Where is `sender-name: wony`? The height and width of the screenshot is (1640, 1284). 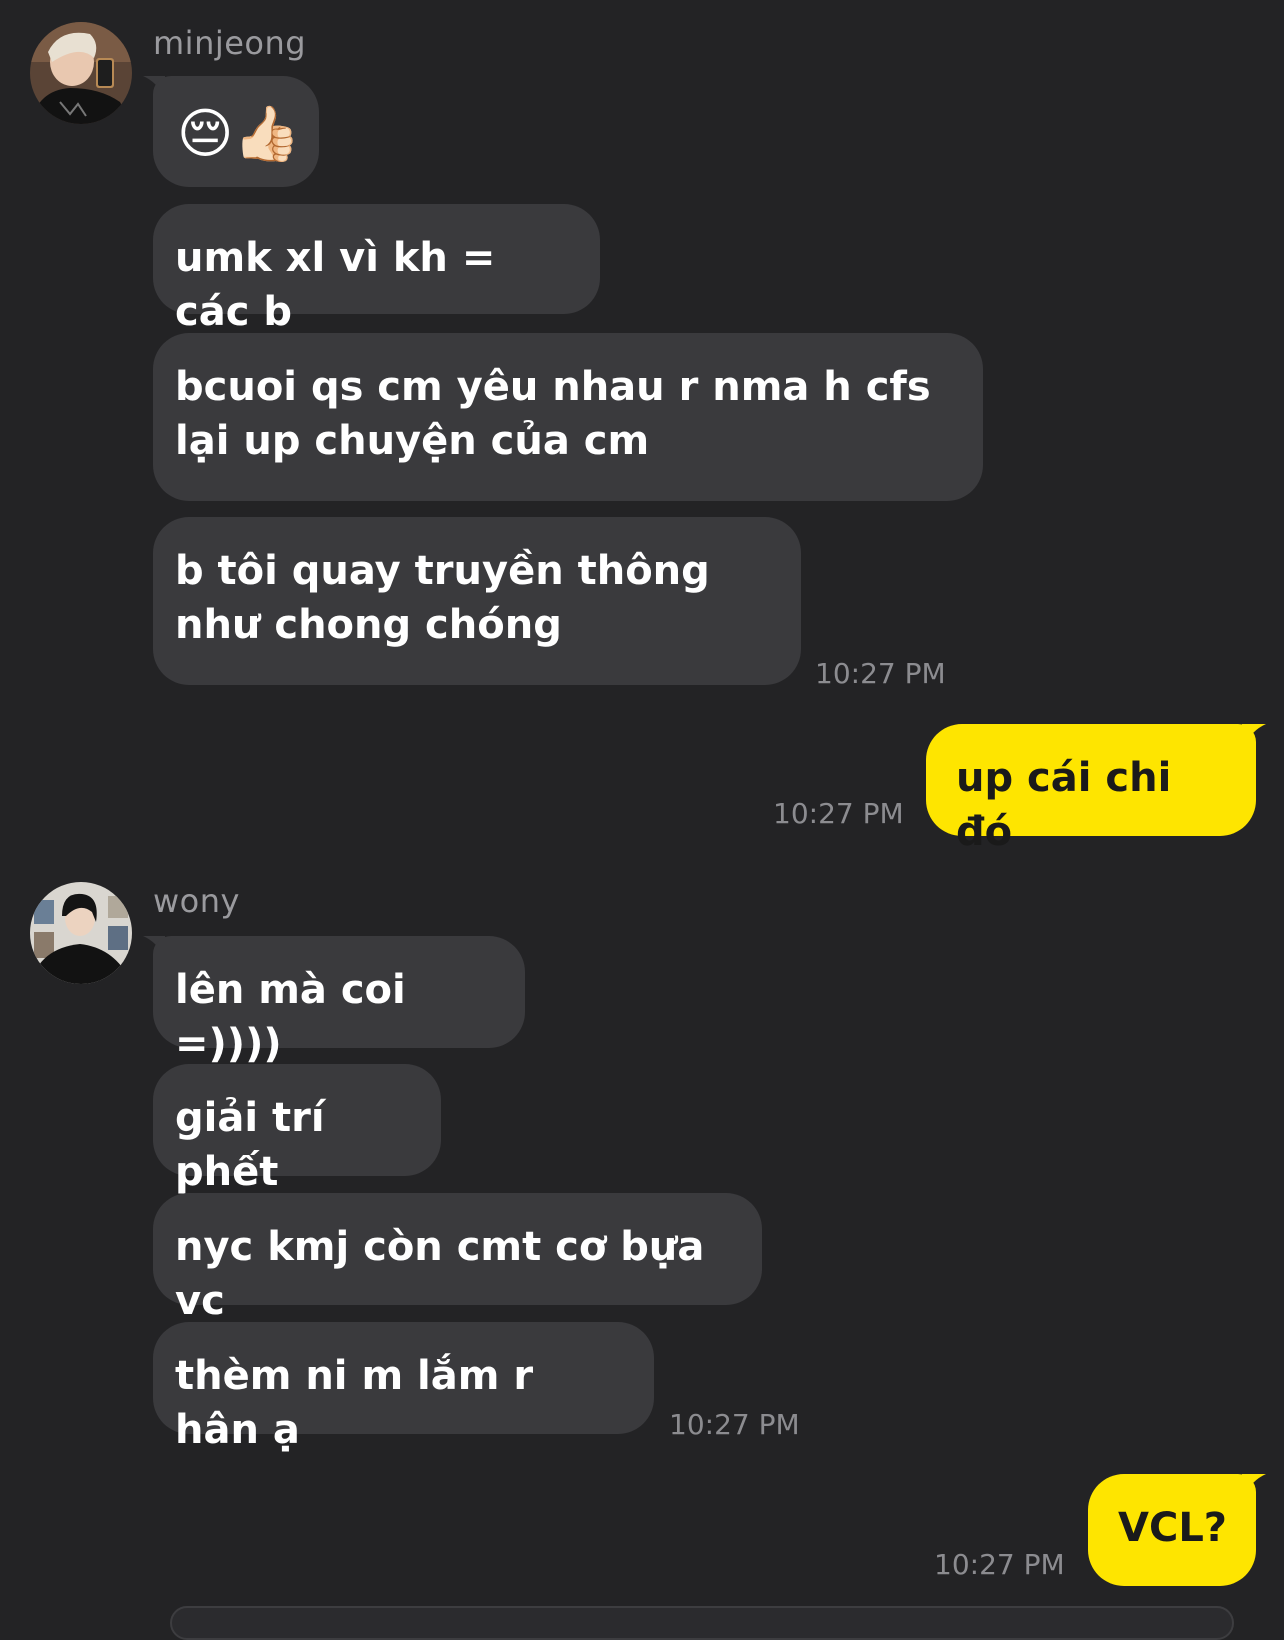
sender-name: wony is located at coordinates (196, 901).